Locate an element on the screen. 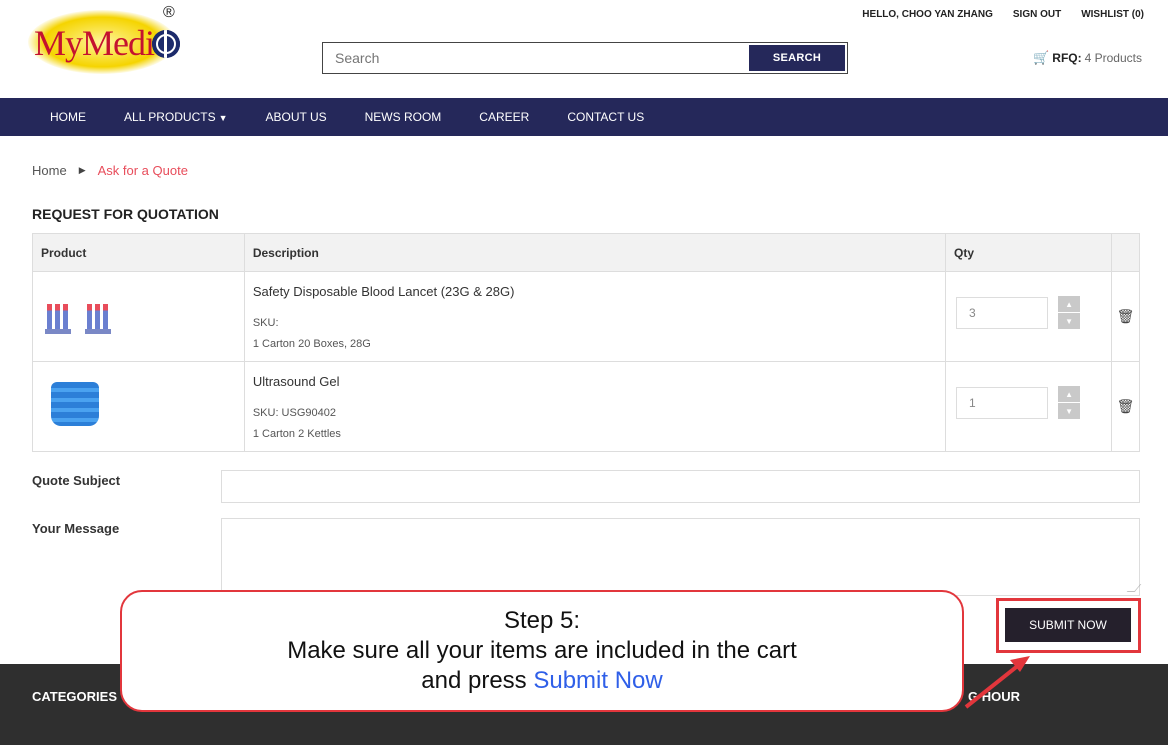 This screenshot has width=1168, height=745. callout-action: and press Submit Now is located at coordinates (541, 681).